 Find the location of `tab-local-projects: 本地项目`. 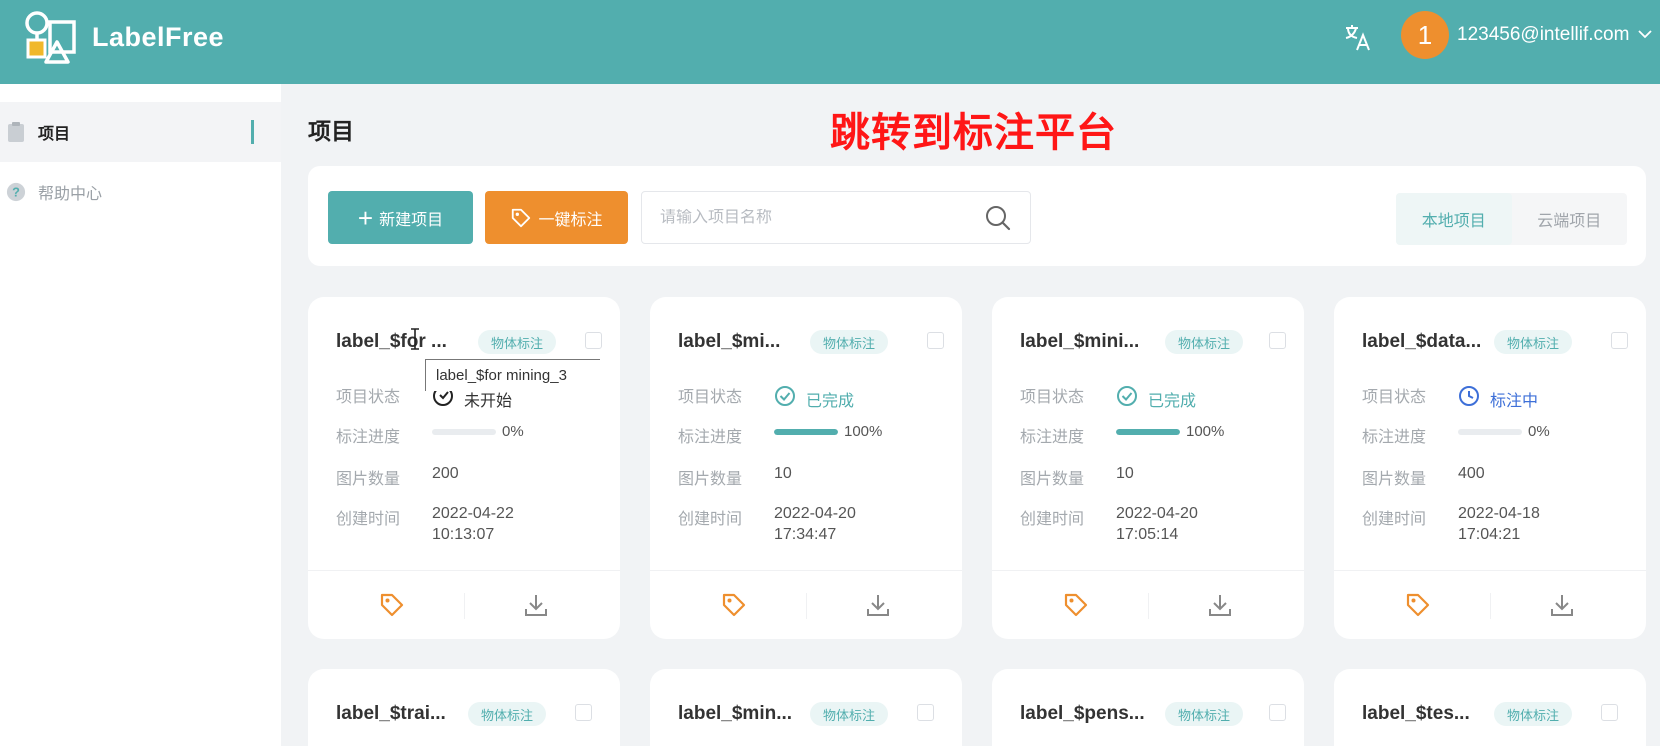

tab-local-projects: 本地项目 is located at coordinates (1454, 219).